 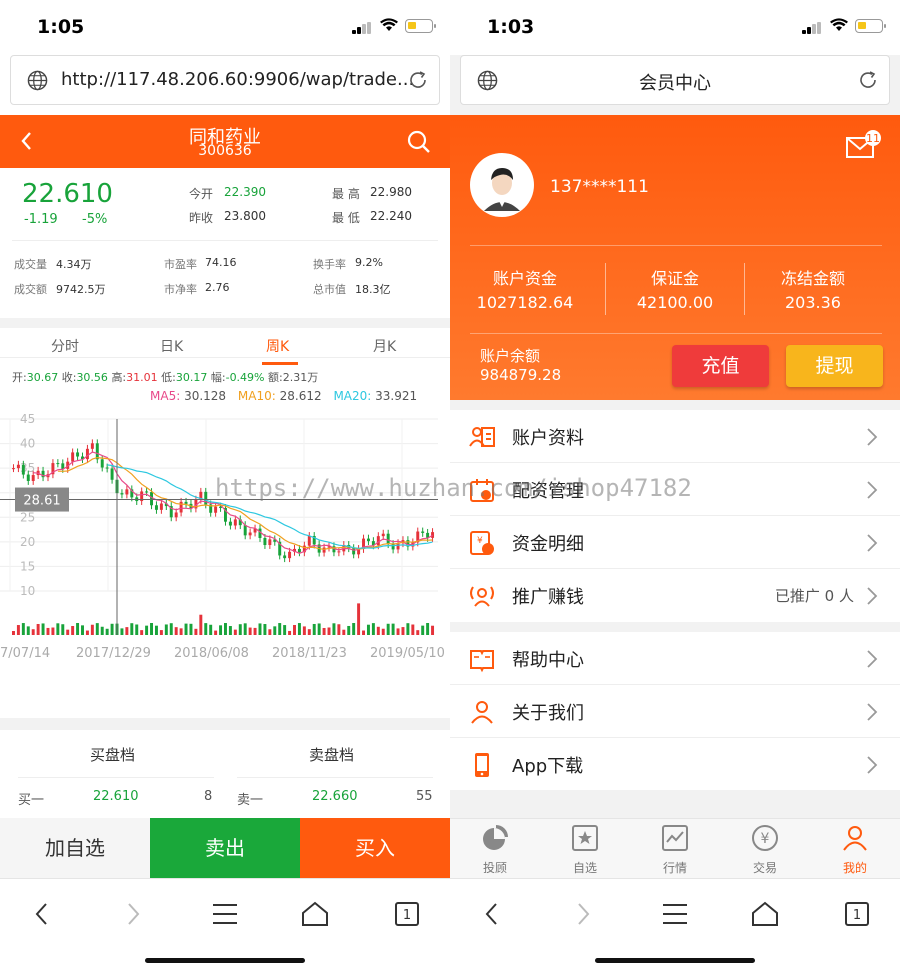 What do you see at coordinates (300, 396) in the screenshot?
I see `ma10-value: 28.612` at bounding box center [300, 396].